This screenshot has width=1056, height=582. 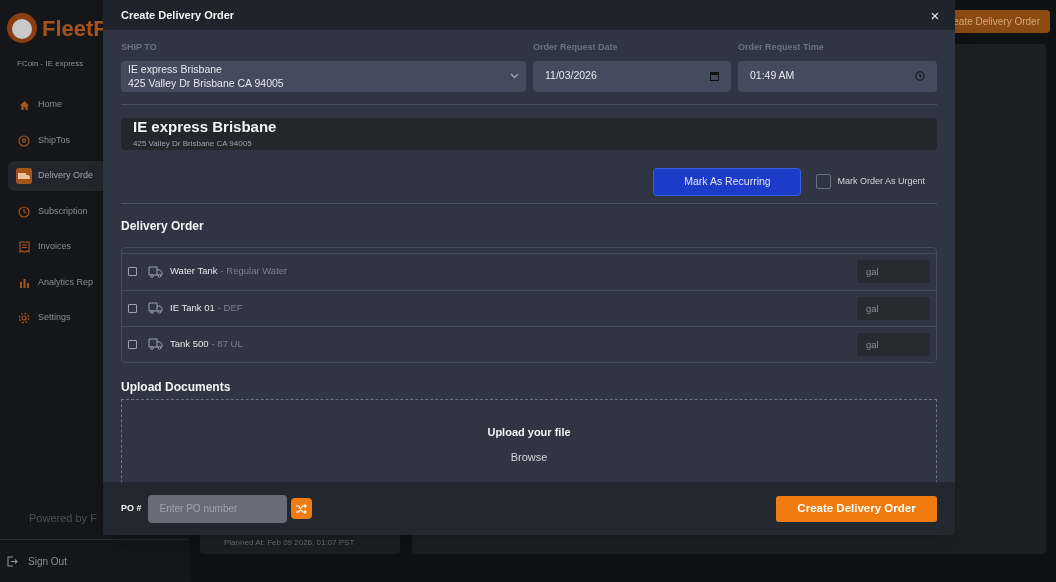 What do you see at coordinates (50, 64) in the screenshot?
I see `account-name: FCoin - IE express` at bounding box center [50, 64].